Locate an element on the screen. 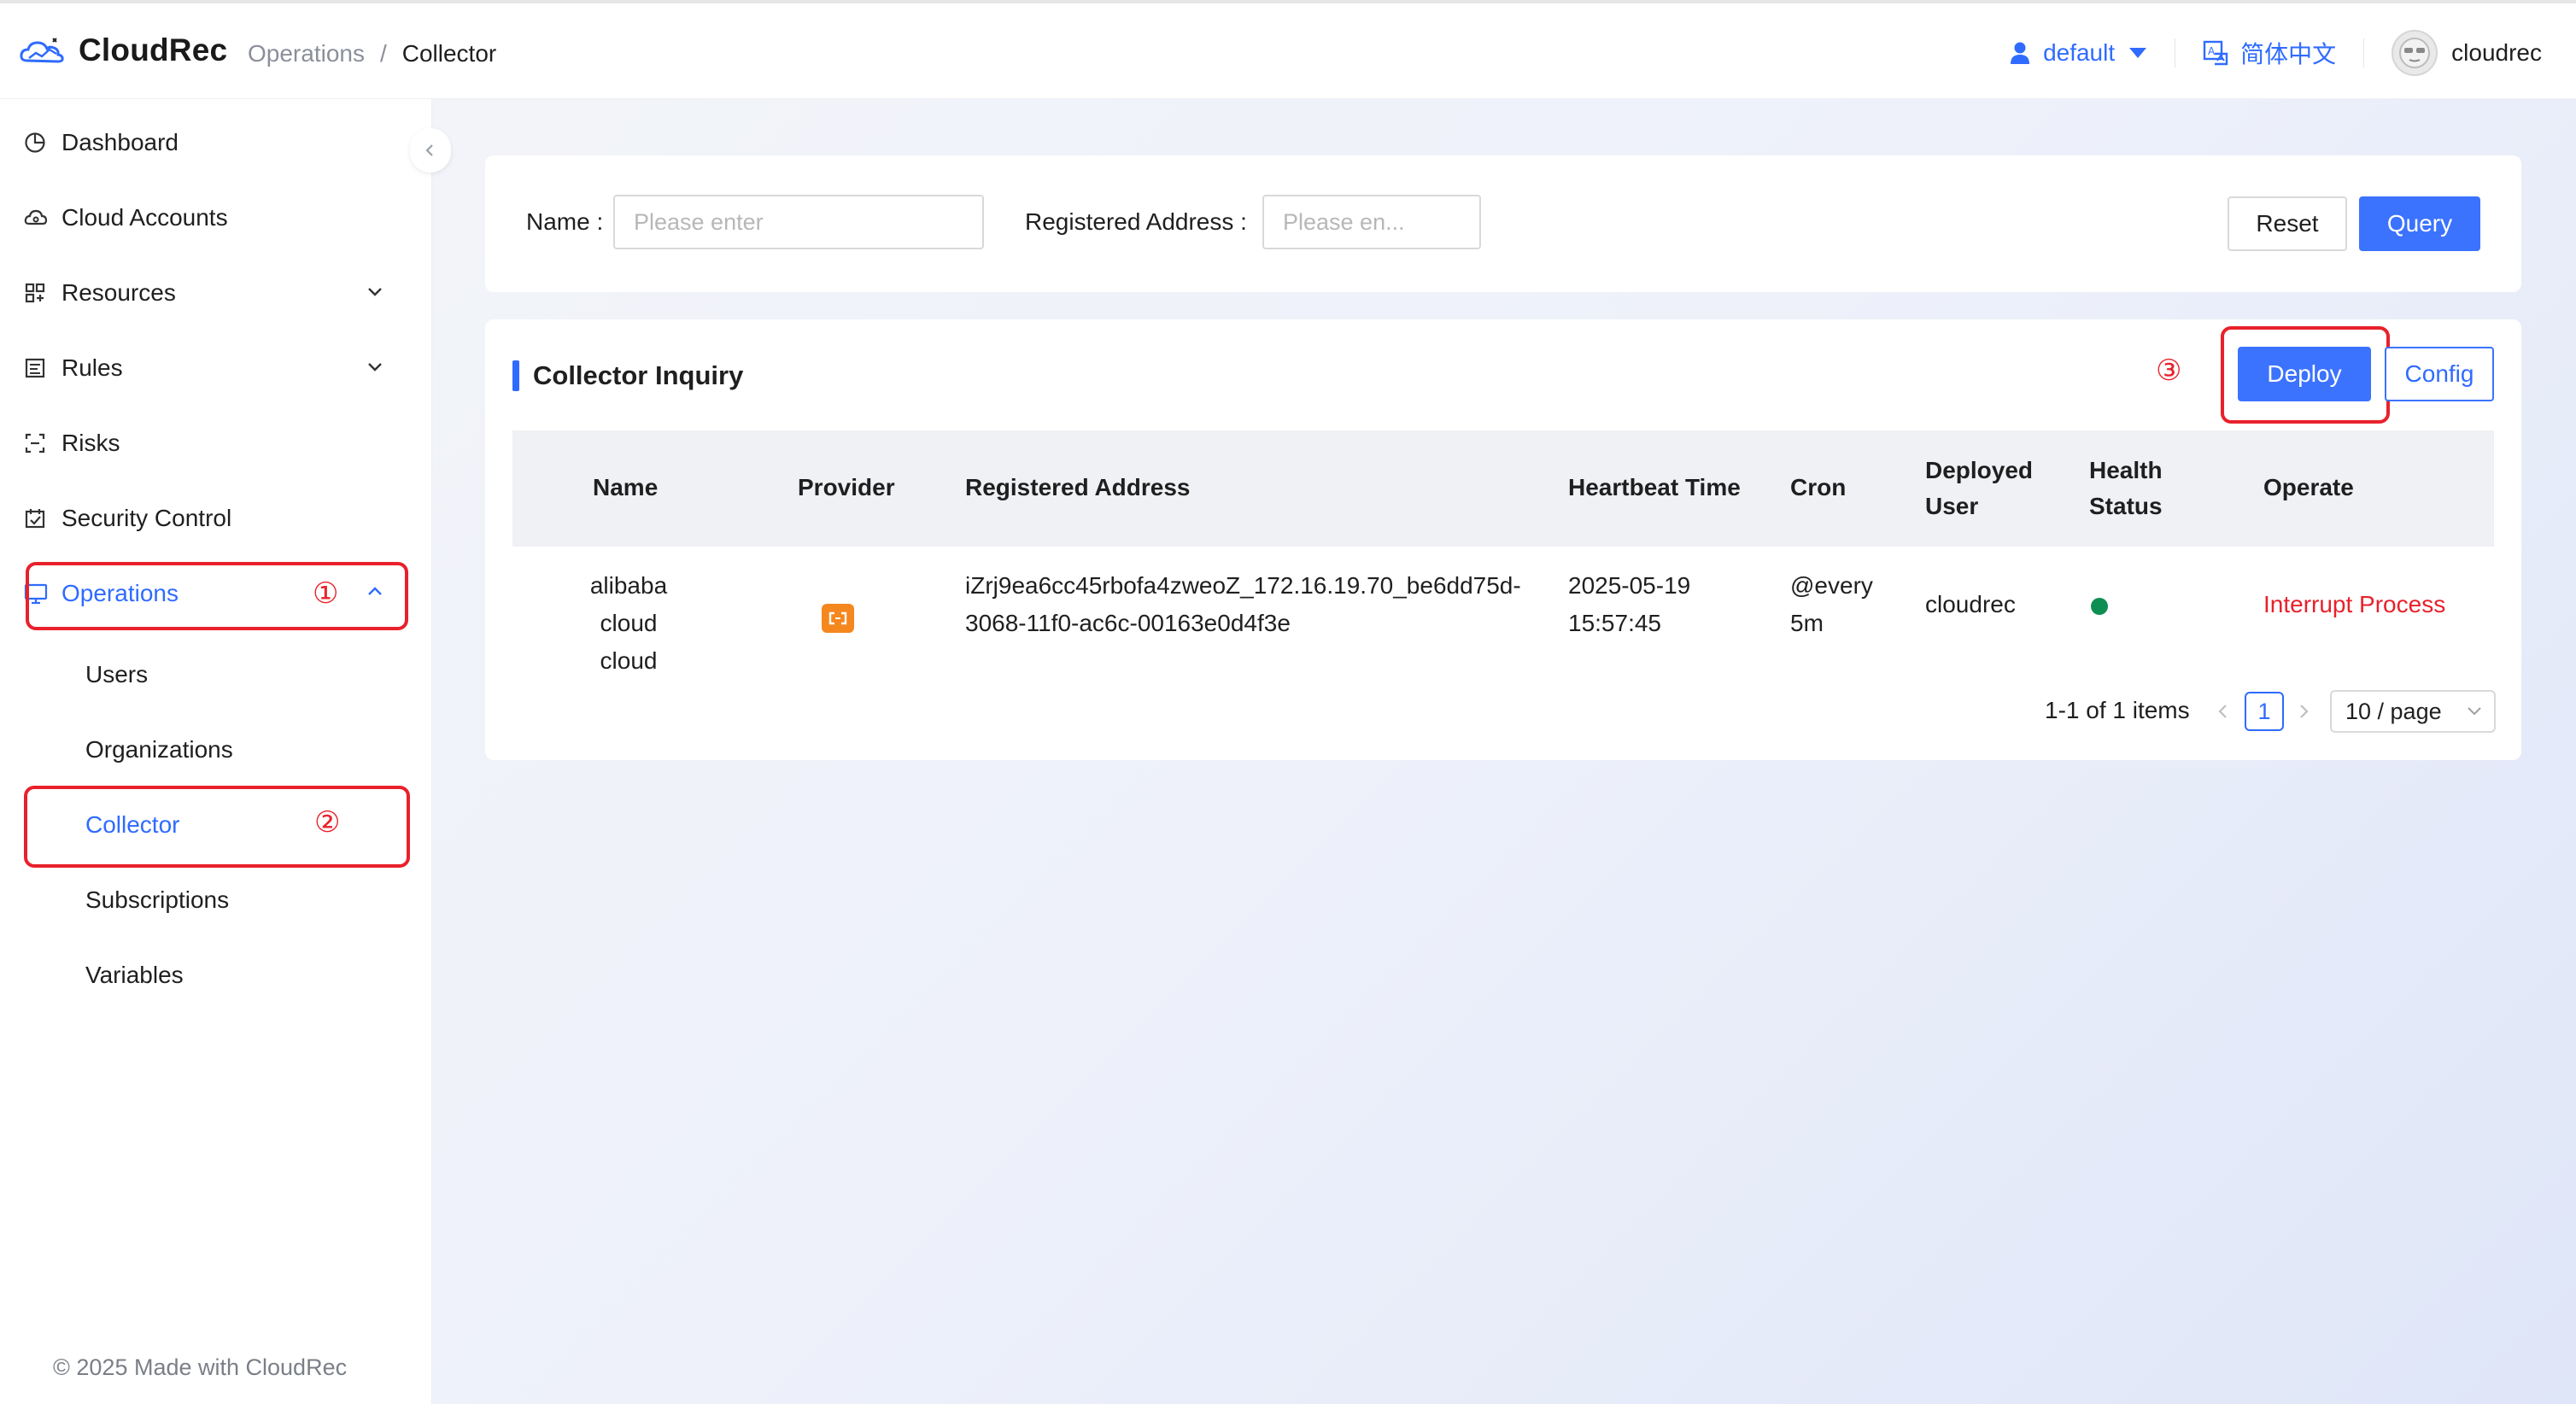  sidebar-subitem-label: Users is located at coordinates (117, 674).